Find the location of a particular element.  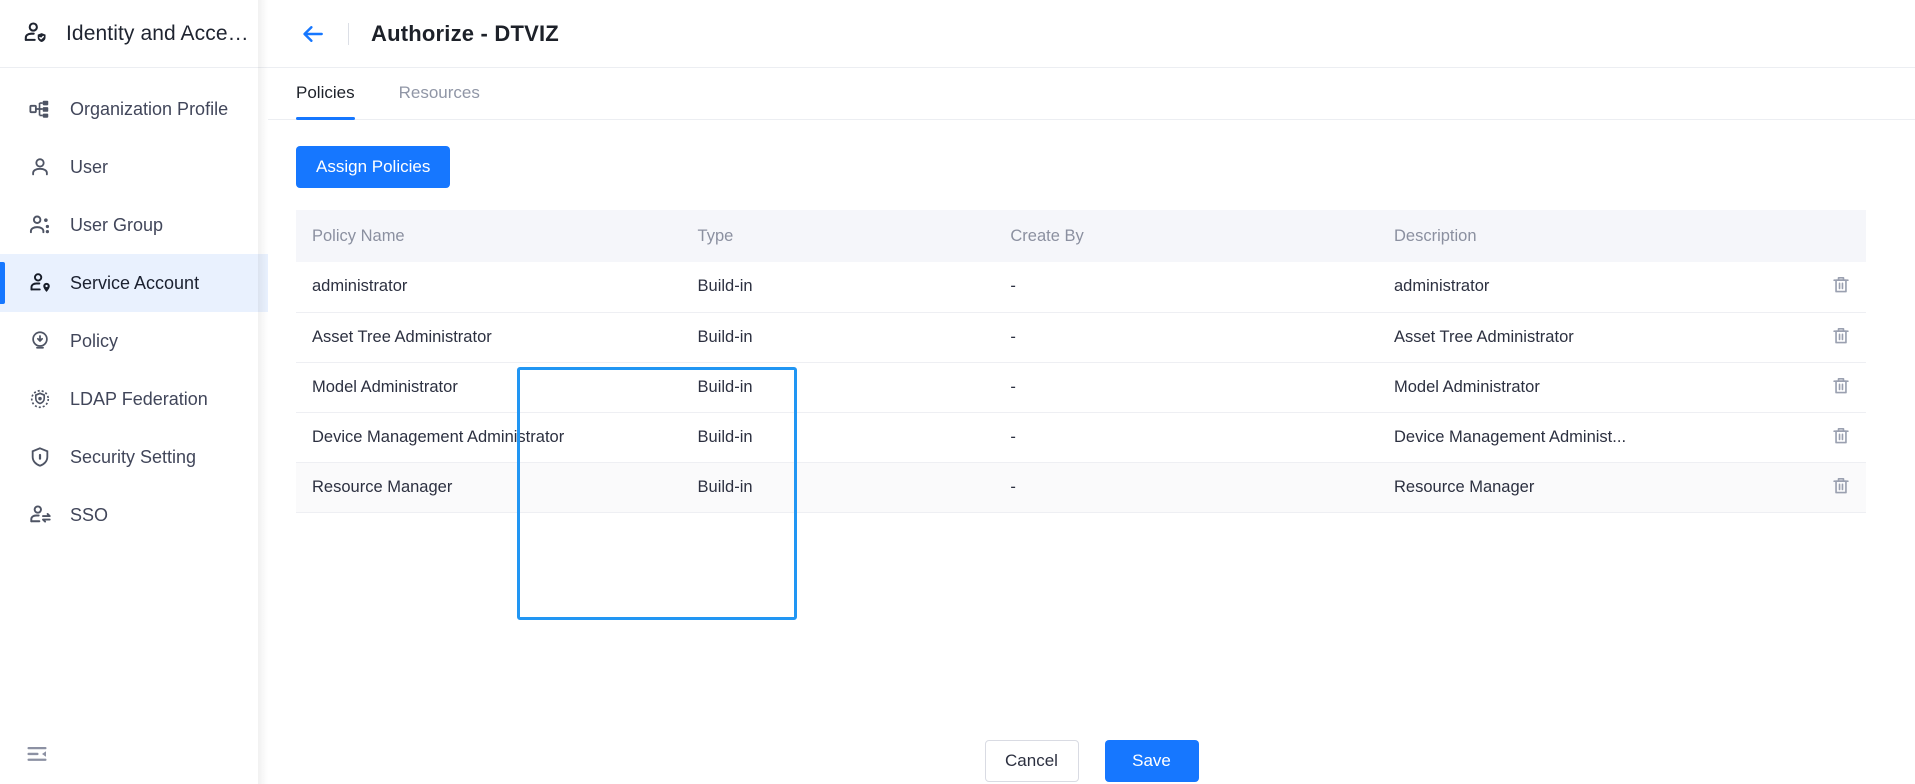

cell-policy-name: Asset Tree Administrator is located at coordinates (491, 337).